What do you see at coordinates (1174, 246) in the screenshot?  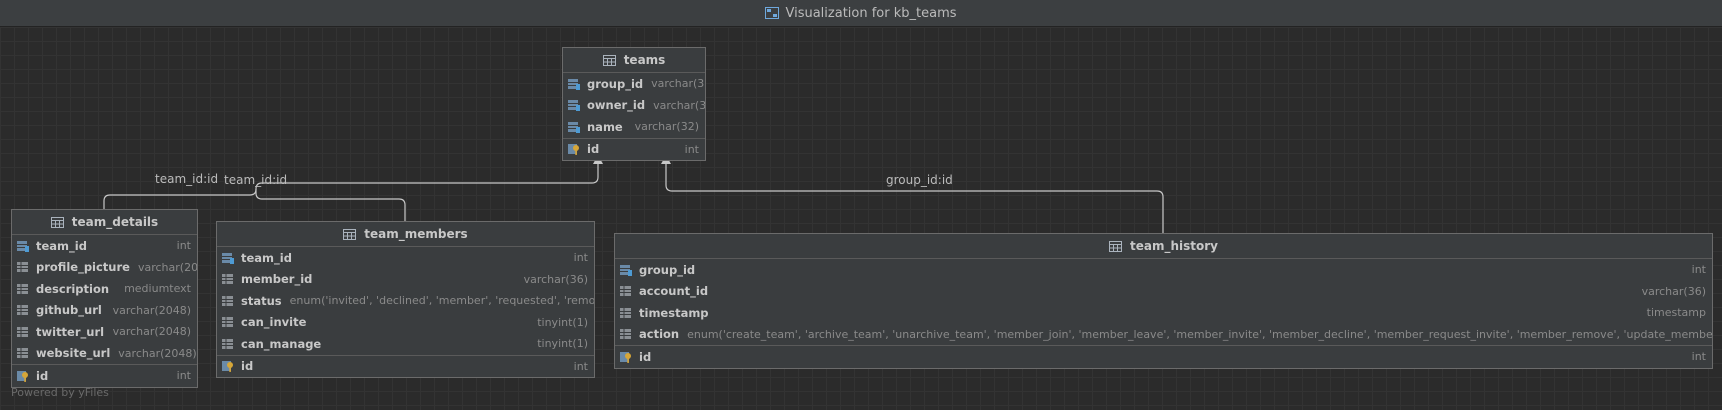 I see `table-name: team_history` at bounding box center [1174, 246].